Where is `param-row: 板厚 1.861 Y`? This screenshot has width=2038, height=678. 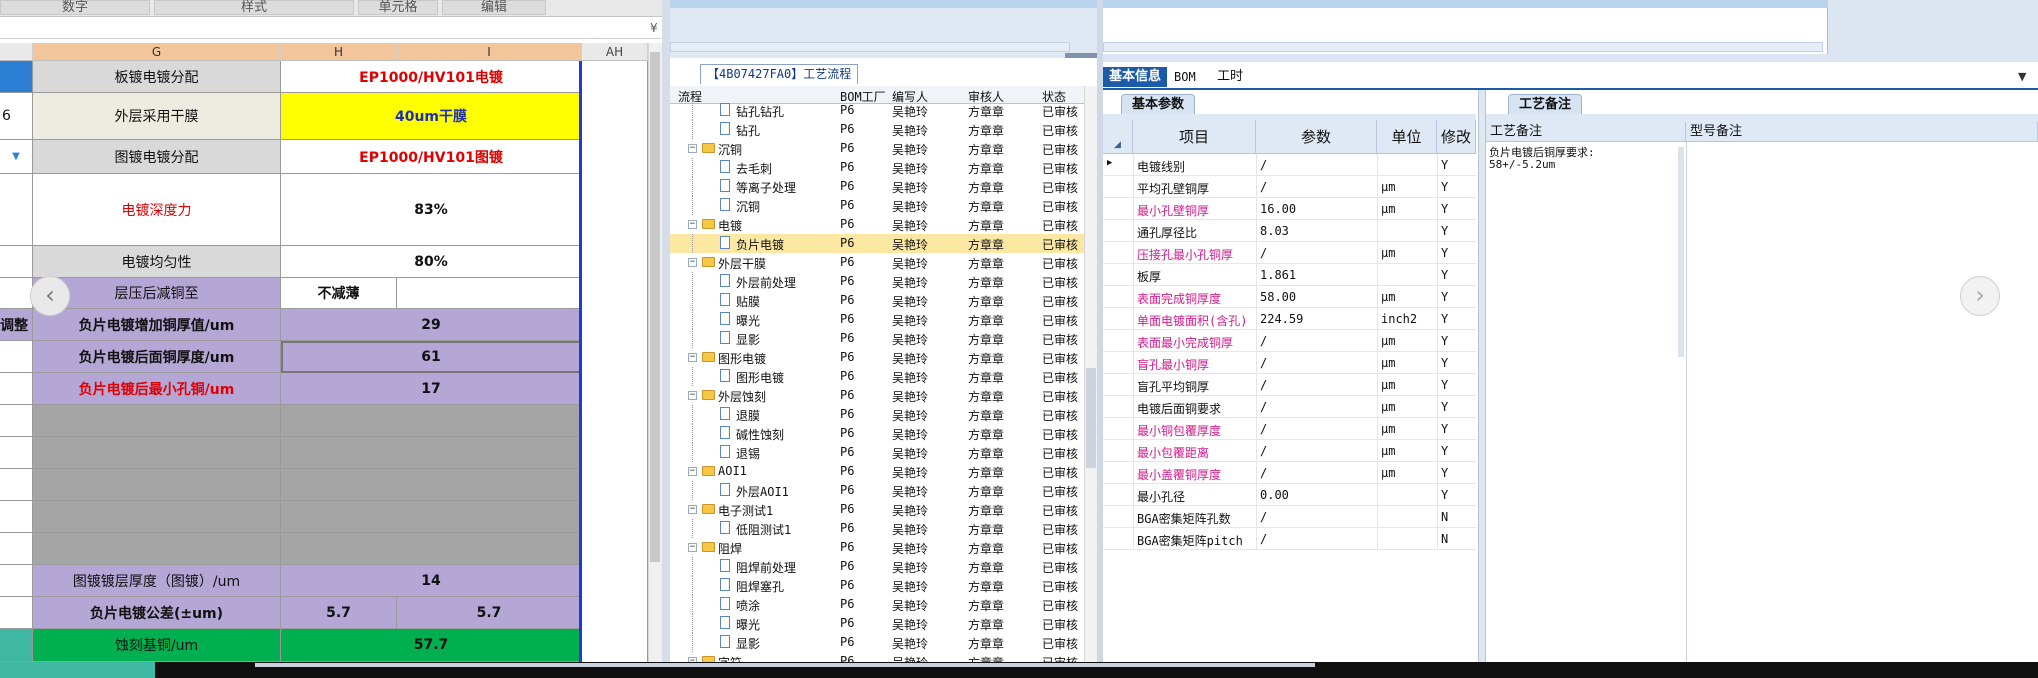
param-row: 板厚 1.861 Y is located at coordinates (1289, 275).